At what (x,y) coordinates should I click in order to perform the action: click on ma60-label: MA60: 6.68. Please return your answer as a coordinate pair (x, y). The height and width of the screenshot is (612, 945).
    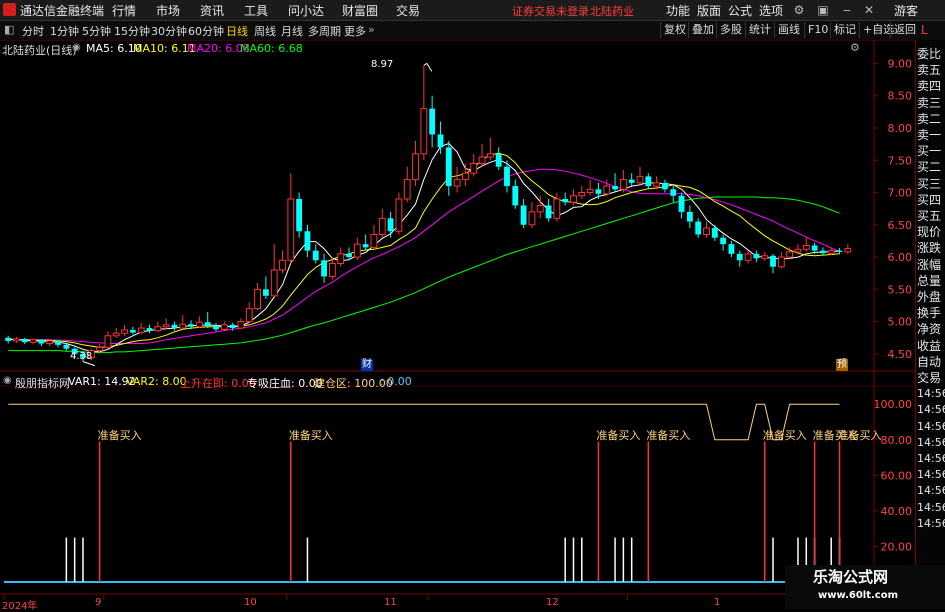
    Looking at the image, I should click on (271, 48).